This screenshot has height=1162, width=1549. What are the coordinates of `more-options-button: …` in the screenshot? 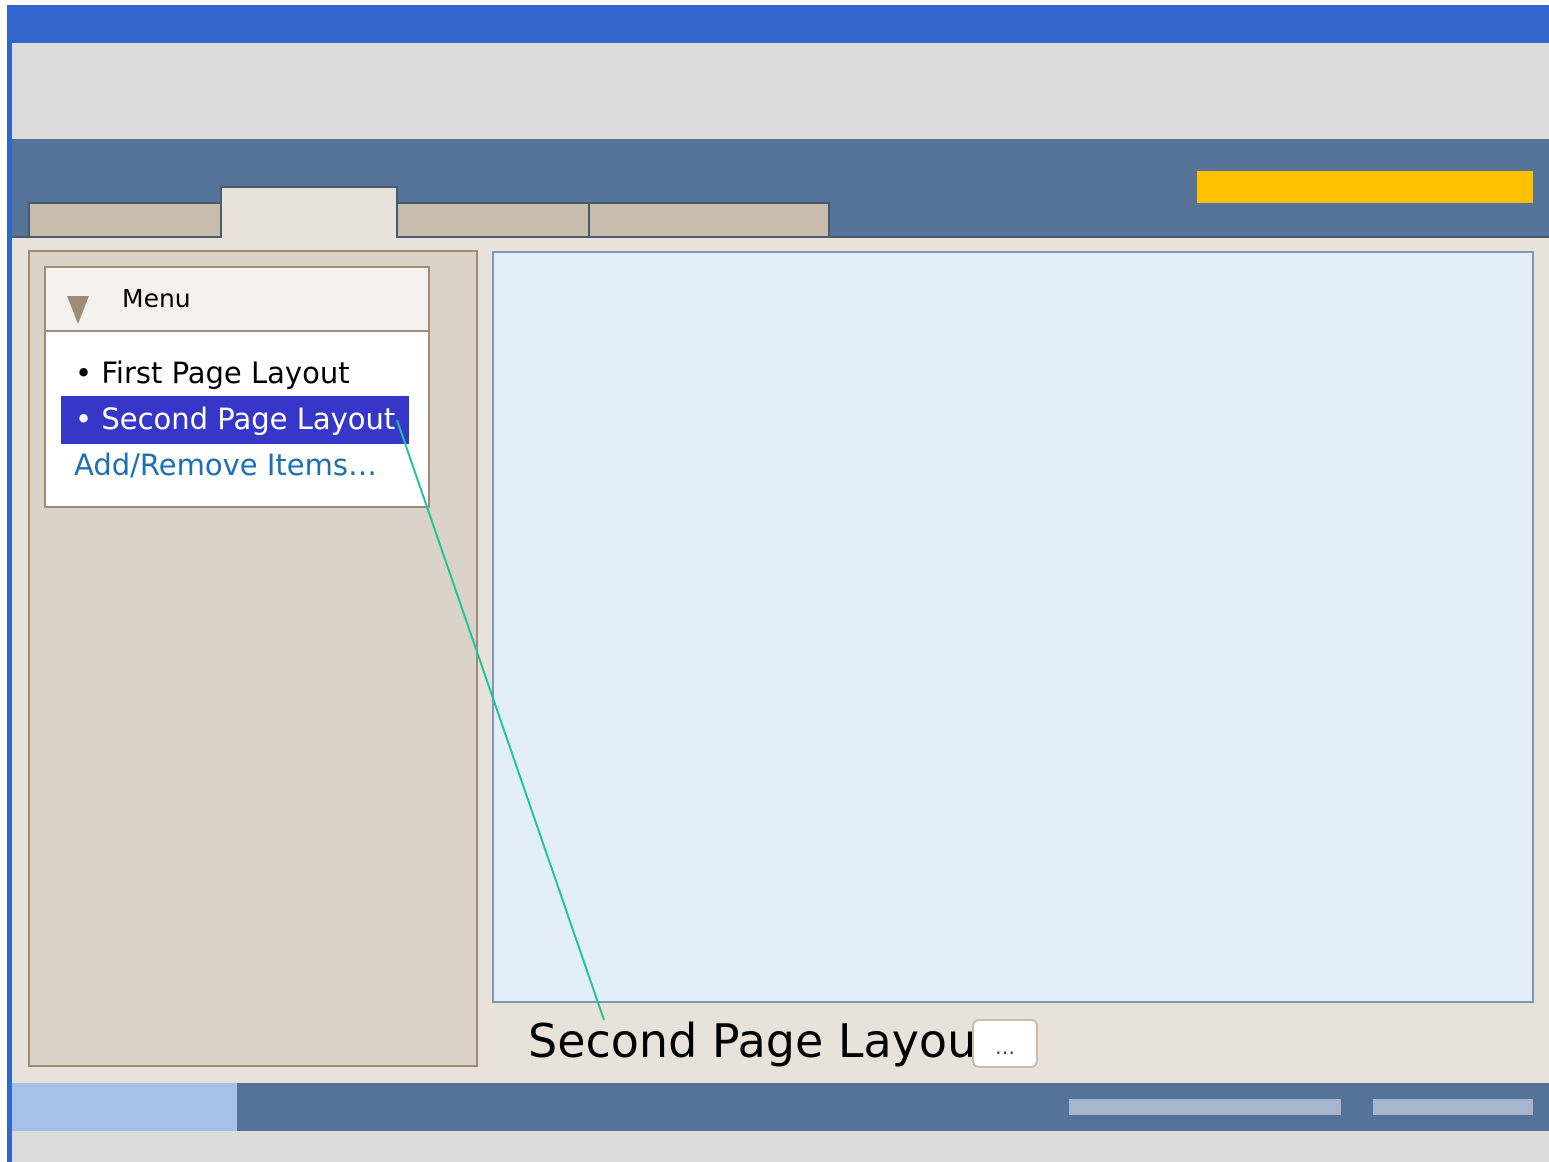 It's located at (1005, 1043).